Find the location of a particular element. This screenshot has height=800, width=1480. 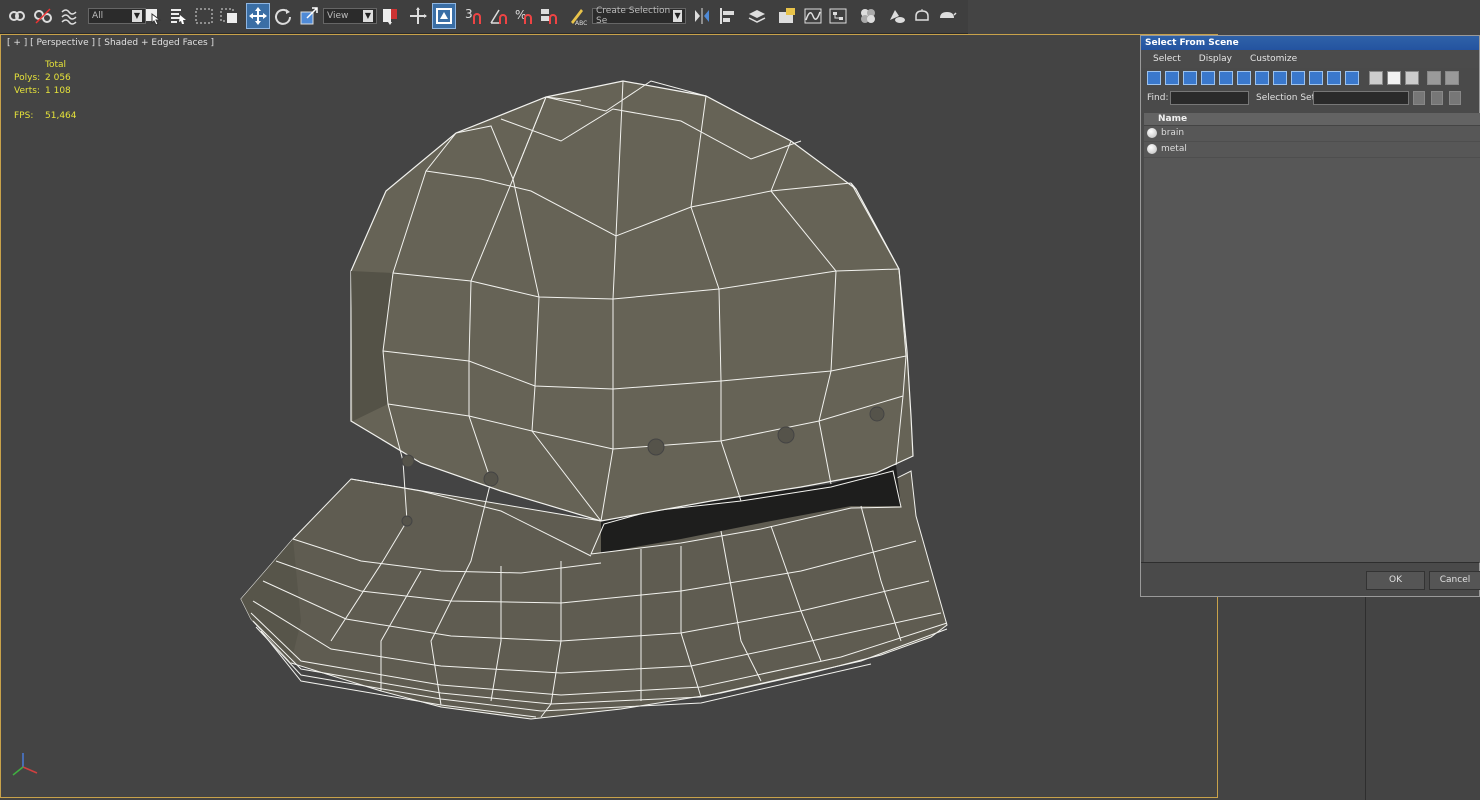

edit-named-selection-icon: ABC is located at coordinates (577, 16).